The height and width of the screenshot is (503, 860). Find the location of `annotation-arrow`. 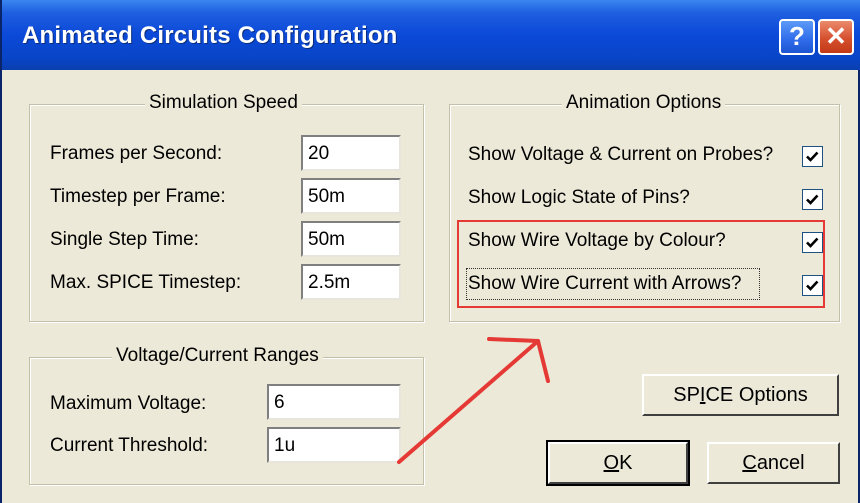

annotation-arrow is located at coordinates (473, 400).